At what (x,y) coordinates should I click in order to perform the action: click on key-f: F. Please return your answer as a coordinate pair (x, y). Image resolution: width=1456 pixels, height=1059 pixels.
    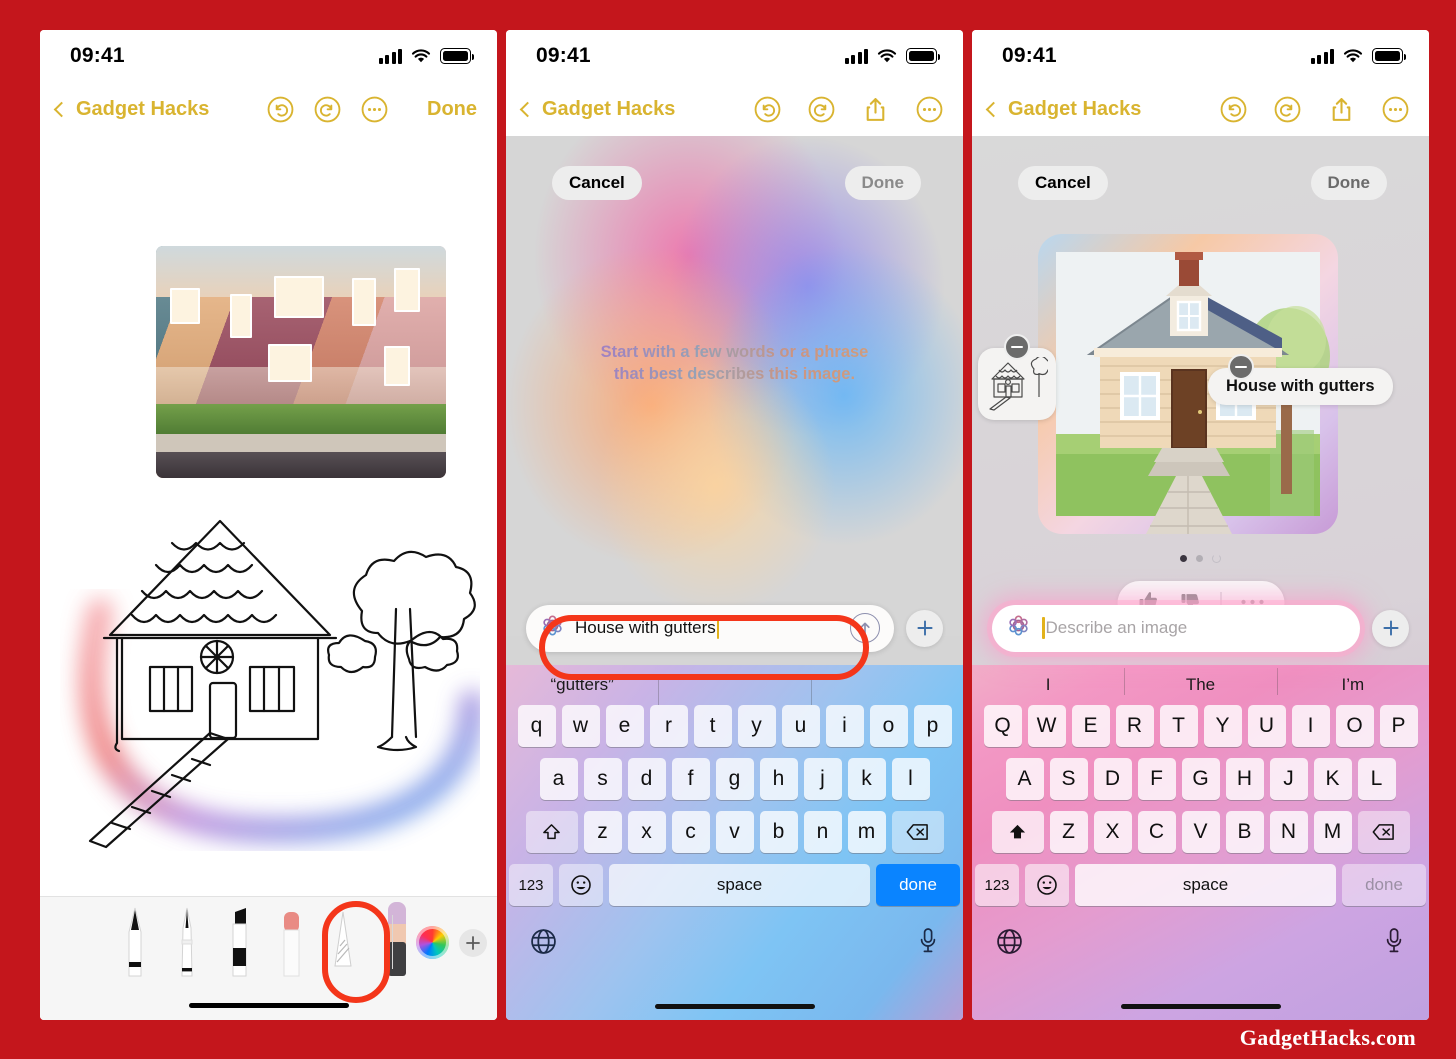
    Looking at the image, I should click on (1156, 779).